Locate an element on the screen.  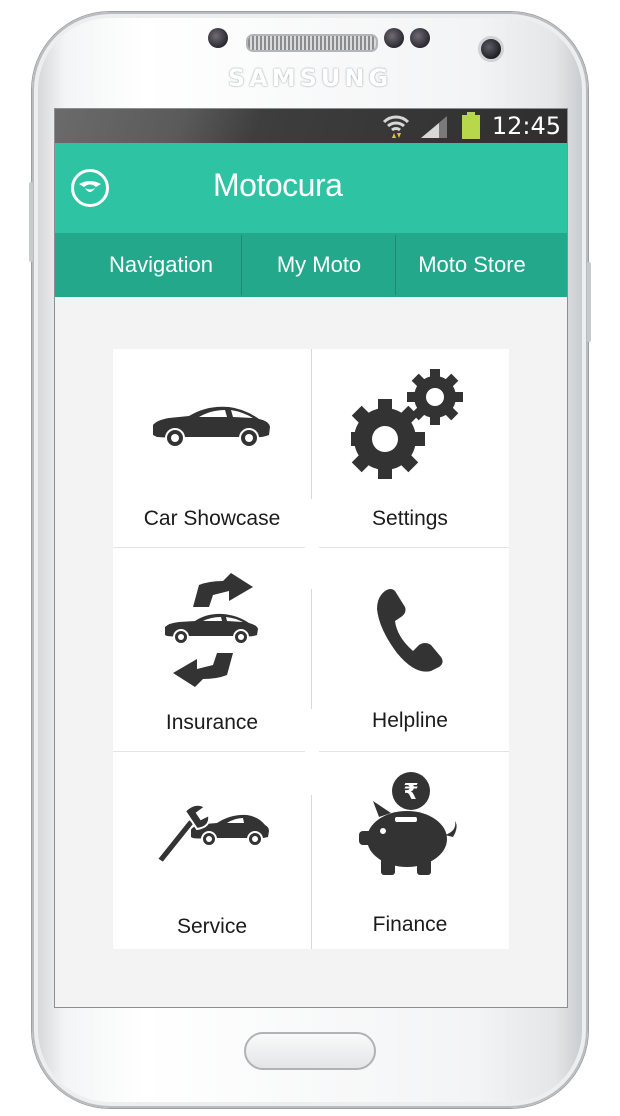
app-bar: Motocura is located at coordinates (311, 188).